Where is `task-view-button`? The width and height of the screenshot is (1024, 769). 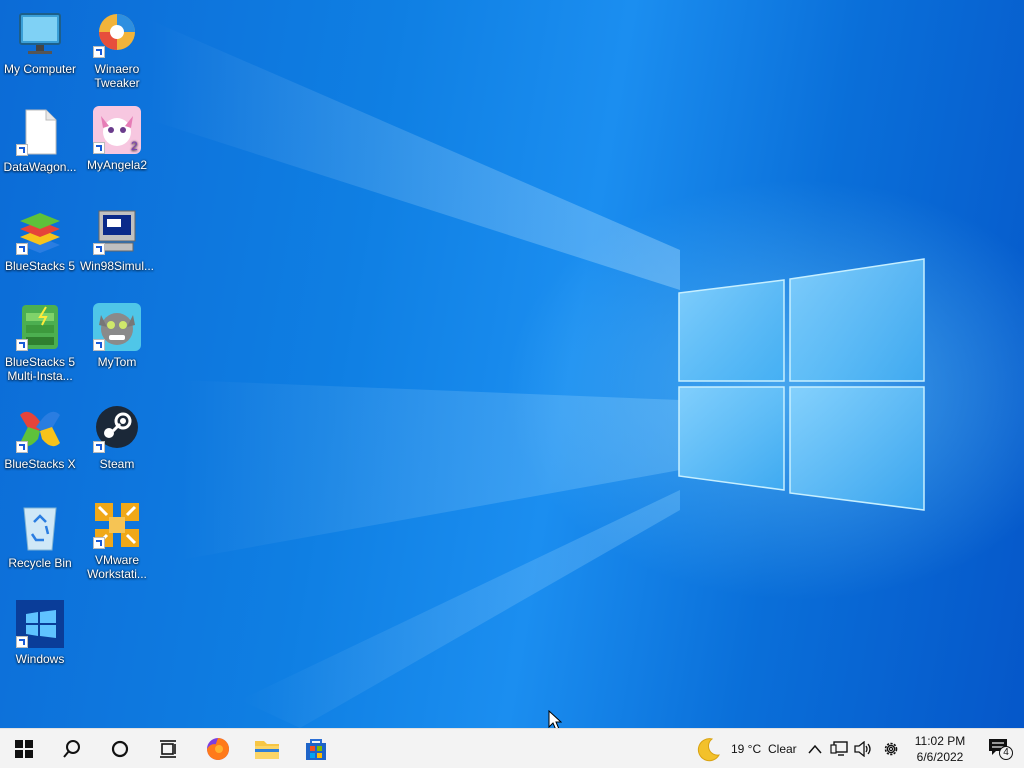
task-view-button is located at coordinates (168, 749).